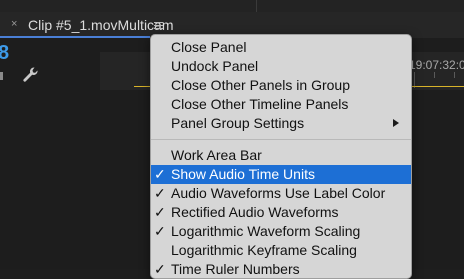 Image resolution: width=464 pixels, height=279 pixels. Describe the element at coordinates (260, 104) in the screenshot. I see `menu-item-label: Close Other Timeline Panels` at that location.